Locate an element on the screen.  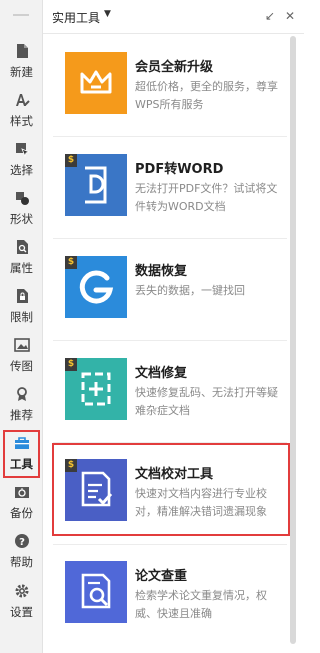
image-upload-icon is located at coordinates (21, 347).